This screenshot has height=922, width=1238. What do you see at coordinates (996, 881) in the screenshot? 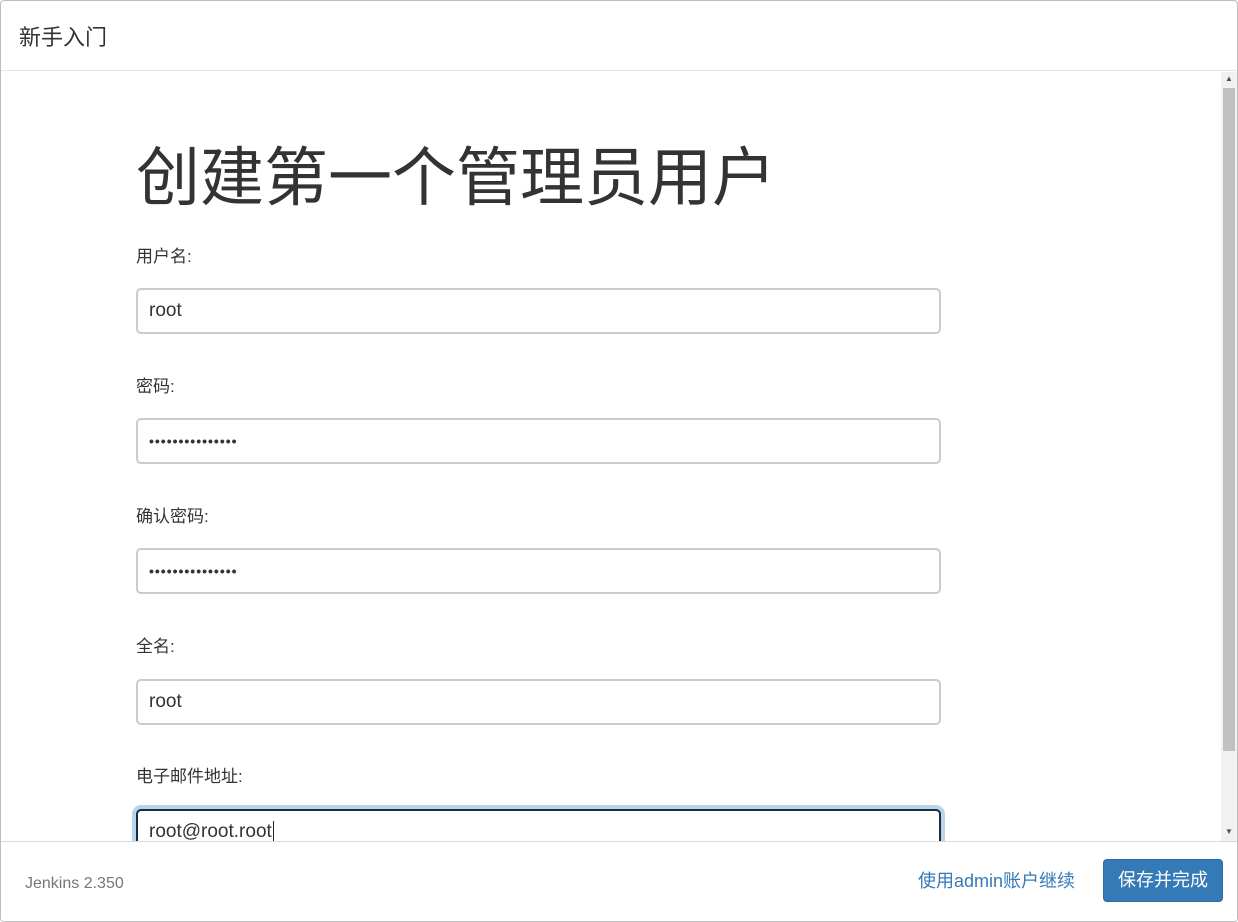
I see `continue-as-admin-link: 使用admin账户继续` at bounding box center [996, 881].